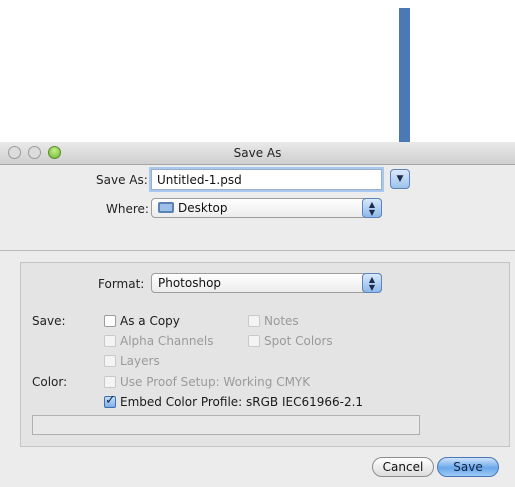 The image size is (515, 487). I want to click on use-proof-setup-label: Use Proof Setup: Working CMYK, so click(215, 382).